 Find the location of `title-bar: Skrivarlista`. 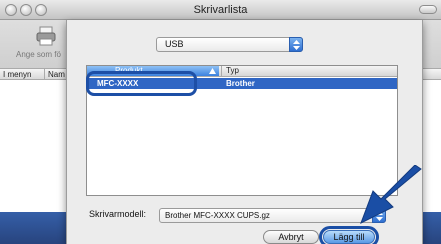

title-bar: Skrivarlista is located at coordinates (220, 10).